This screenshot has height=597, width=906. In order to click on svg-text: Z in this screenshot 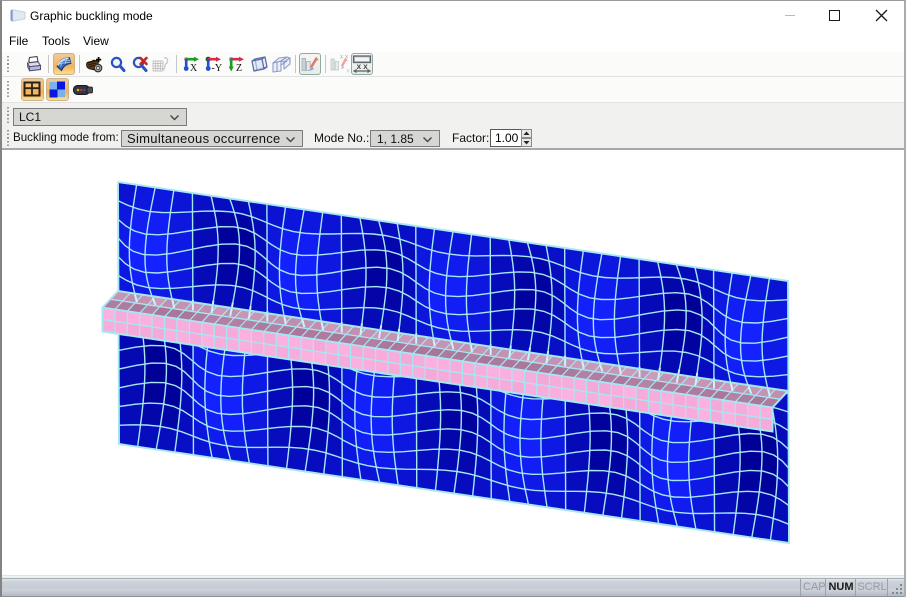, I will do `click(239, 68)`.